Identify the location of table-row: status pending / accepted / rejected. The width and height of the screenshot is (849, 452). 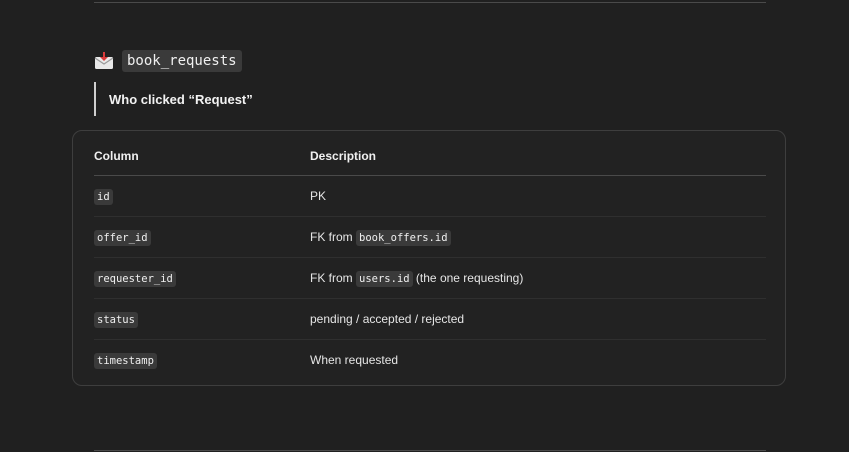
(430, 319).